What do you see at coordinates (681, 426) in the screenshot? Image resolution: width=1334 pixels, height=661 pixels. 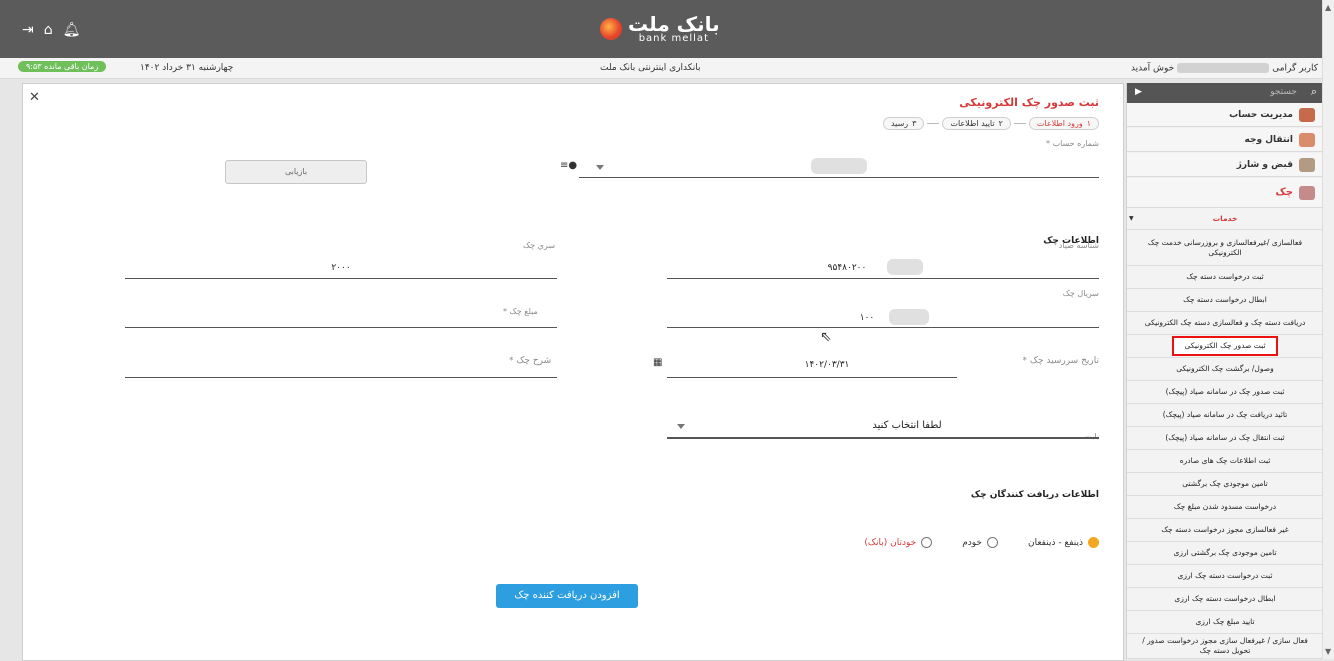 I see `chevron-down-icon` at bounding box center [681, 426].